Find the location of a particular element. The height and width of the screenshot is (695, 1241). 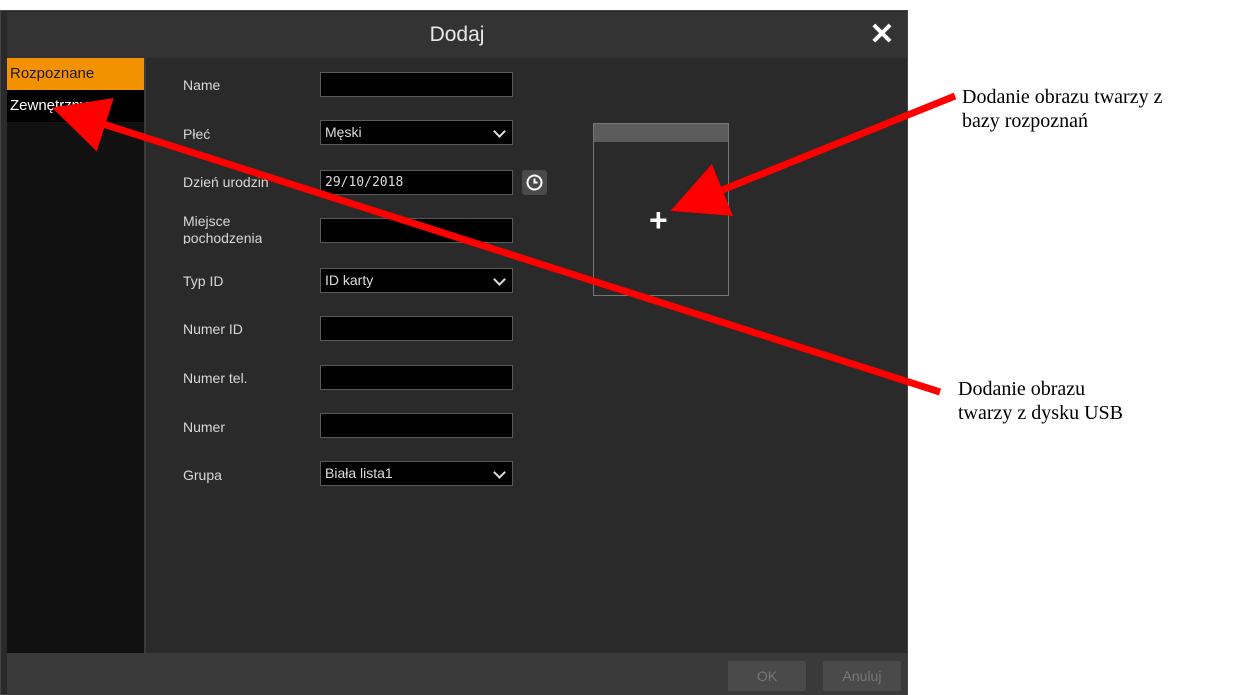

annotation-top-line1: Dodanie obrazu twarzy z is located at coordinates (1062, 97).